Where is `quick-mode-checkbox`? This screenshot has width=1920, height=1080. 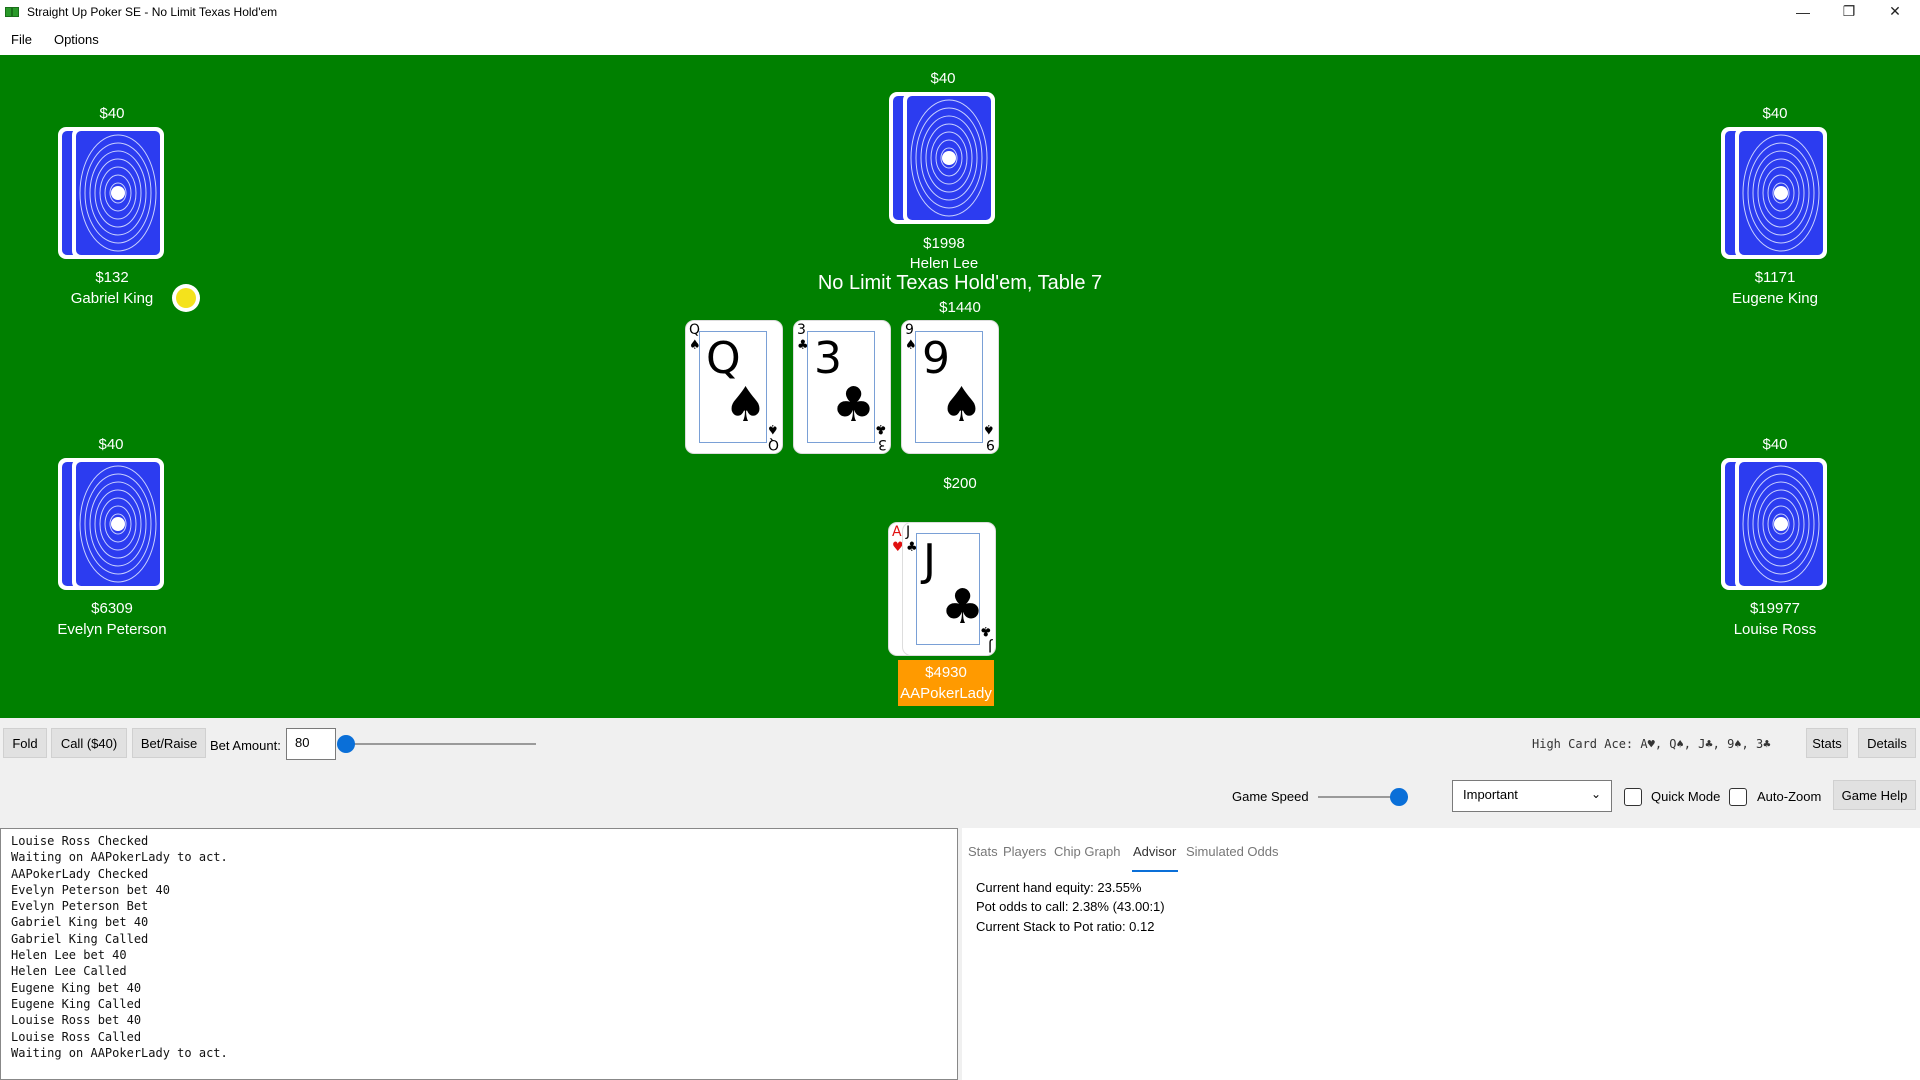 quick-mode-checkbox is located at coordinates (1633, 797).